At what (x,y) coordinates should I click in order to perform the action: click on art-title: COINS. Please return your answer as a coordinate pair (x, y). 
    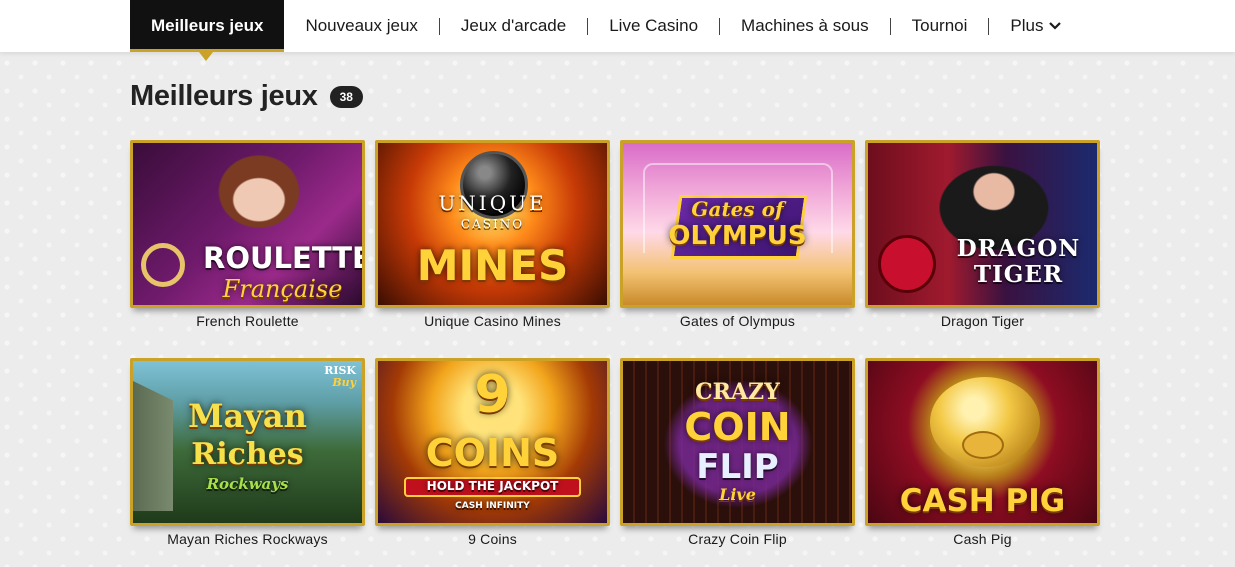
    Looking at the image, I should click on (492, 453).